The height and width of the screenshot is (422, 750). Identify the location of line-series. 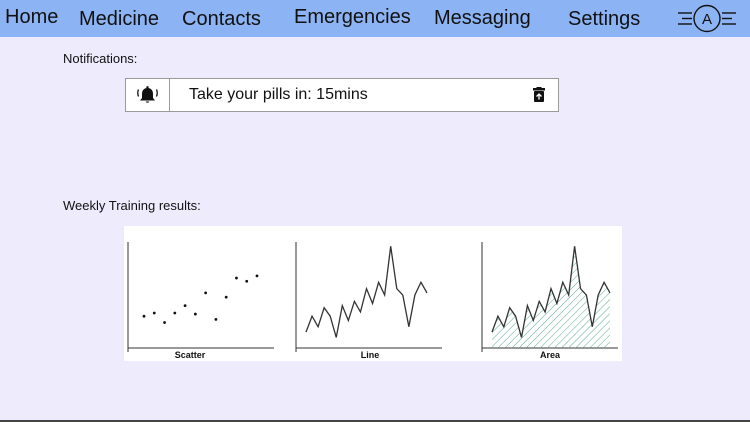
(366, 292).